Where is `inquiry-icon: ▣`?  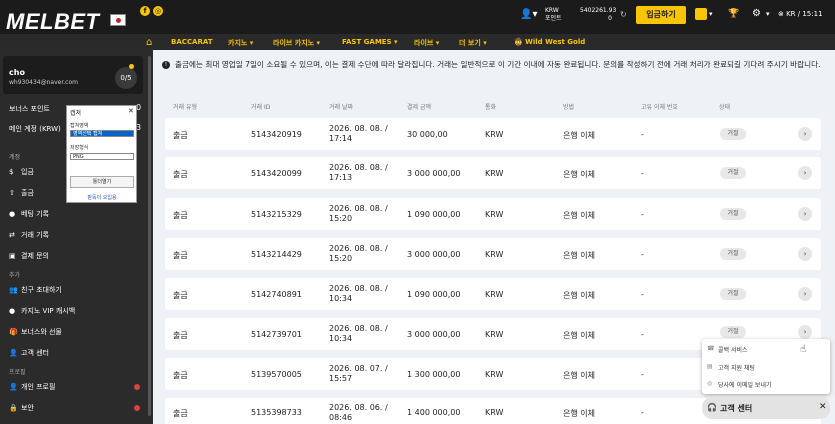 inquiry-icon: ▣ is located at coordinates (12, 256).